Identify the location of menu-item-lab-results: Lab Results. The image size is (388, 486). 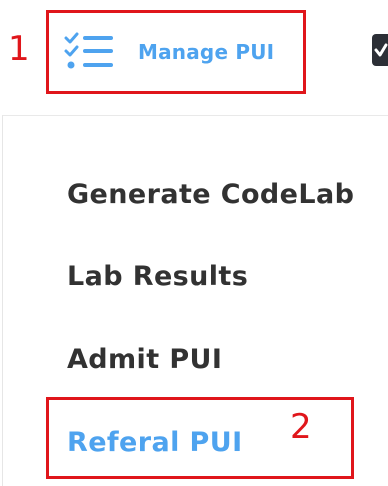
(157, 276).